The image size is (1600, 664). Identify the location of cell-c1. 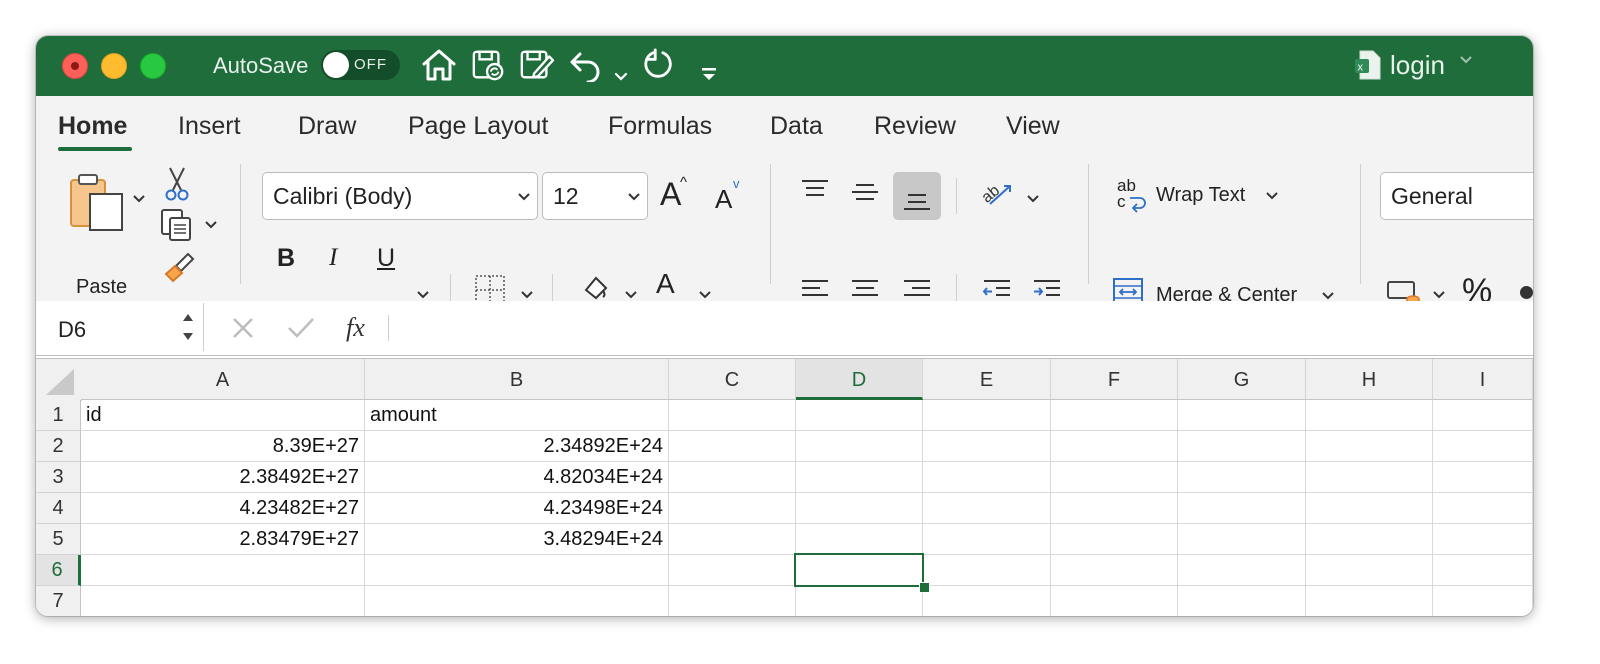
(732, 415).